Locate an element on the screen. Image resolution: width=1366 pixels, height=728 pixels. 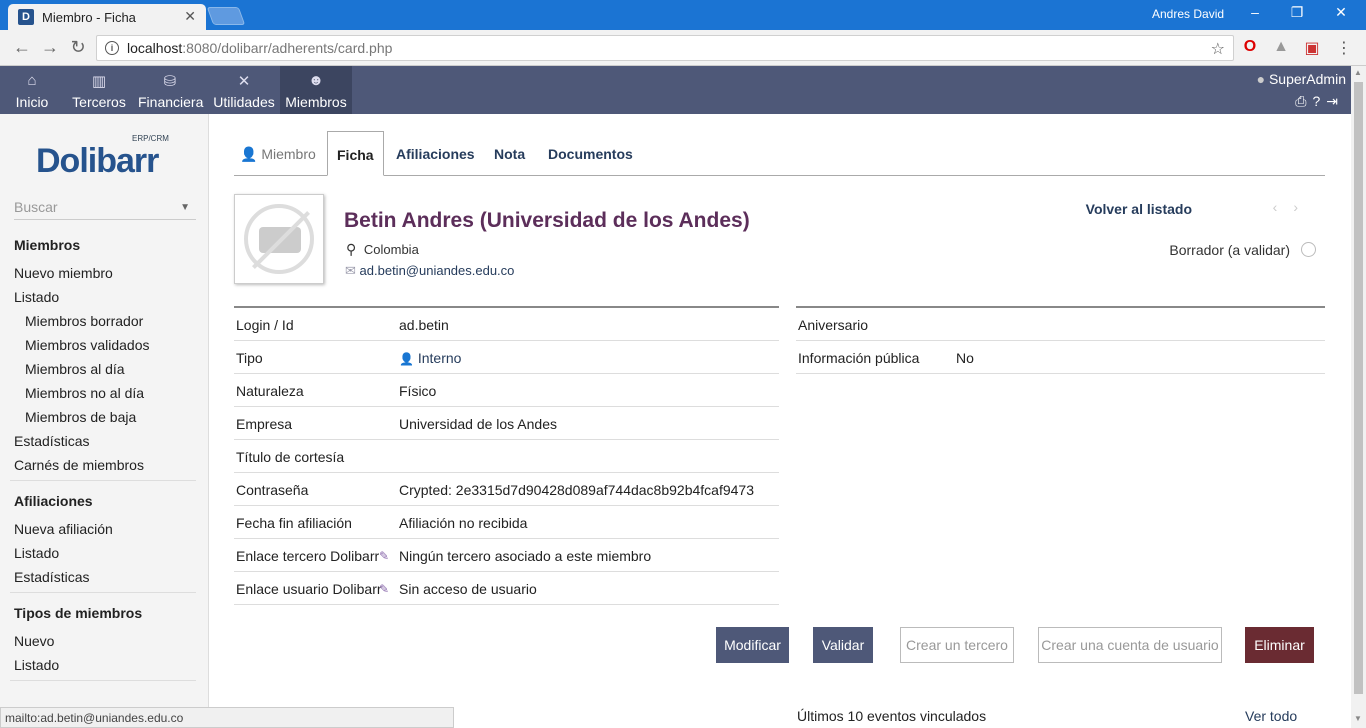
sidebar-new-member: Nuevo miembro is located at coordinates (63, 273).